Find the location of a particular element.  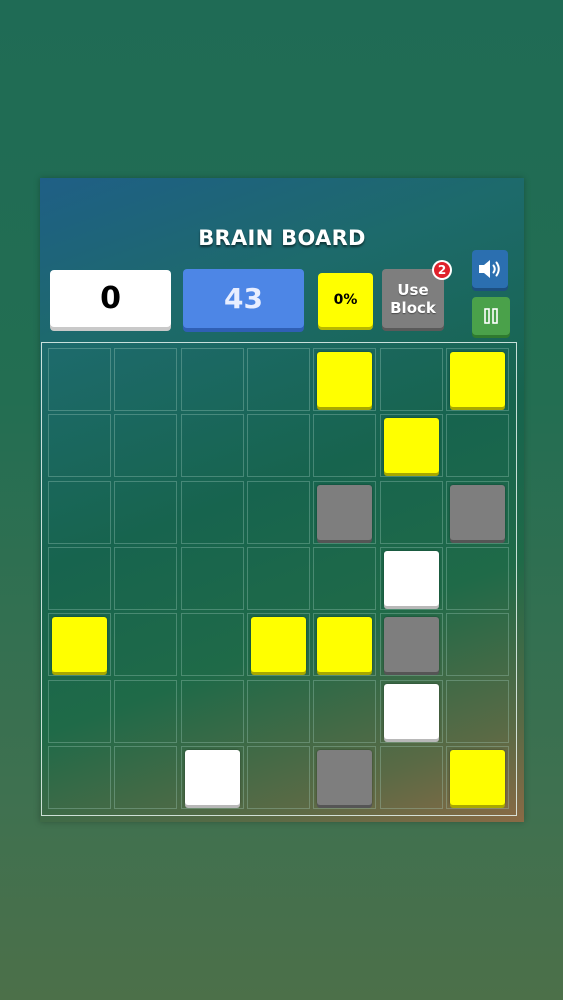

progress-percent: 0% is located at coordinates (345, 300).